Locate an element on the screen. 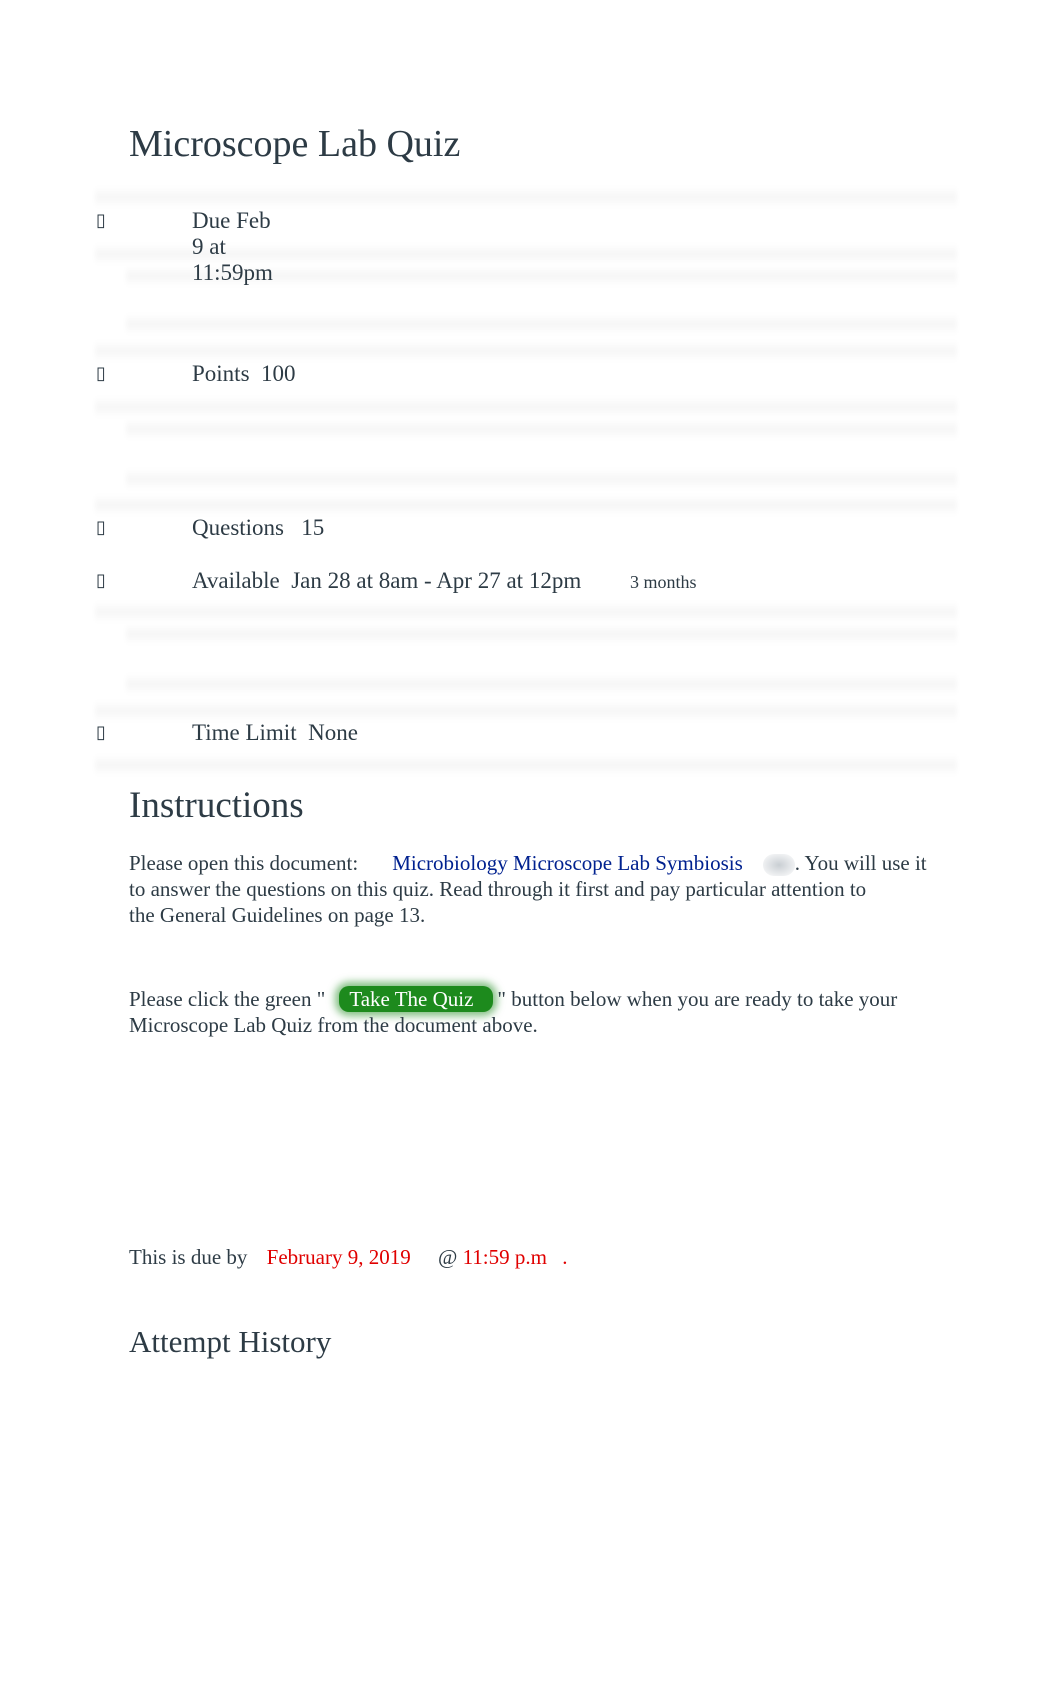  timer-icon: ▯ is located at coordinates (101, 732).